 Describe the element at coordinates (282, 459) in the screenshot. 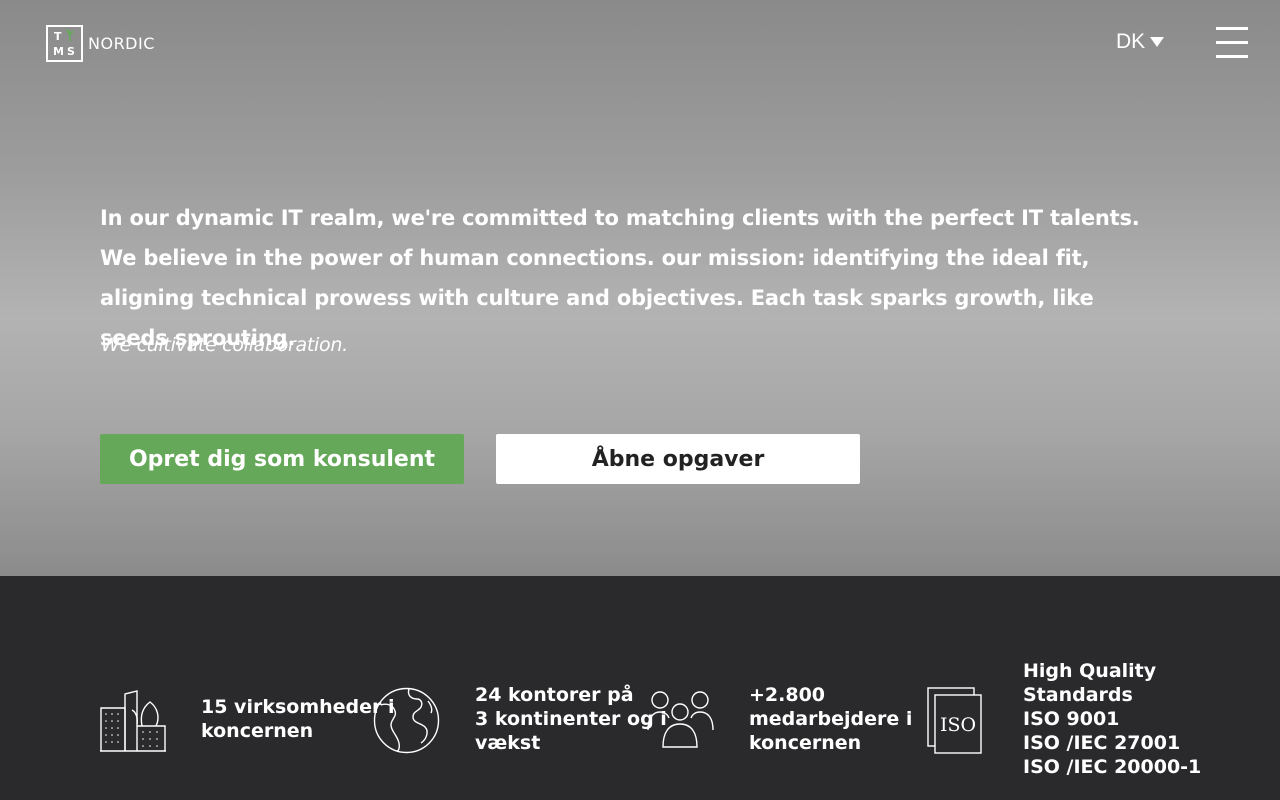

I see `register-consultant-button: Opret dig som konsulent` at that location.